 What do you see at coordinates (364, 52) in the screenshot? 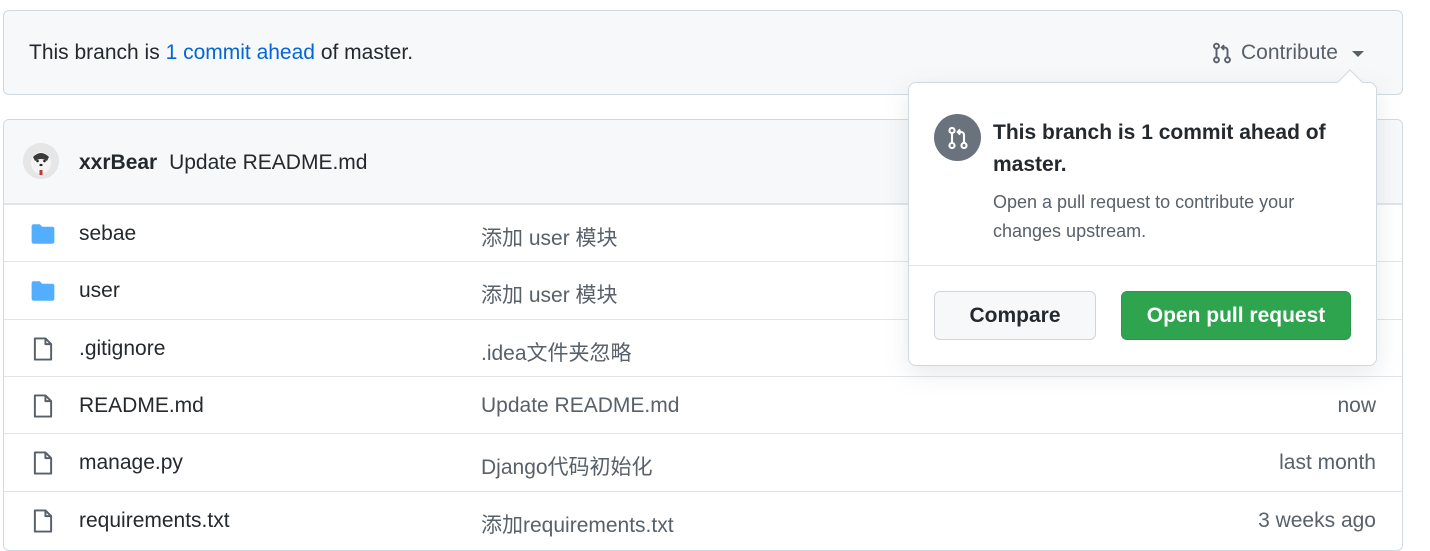
I see `branch-status-suffix: of master.` at bounding box center [364, 52].